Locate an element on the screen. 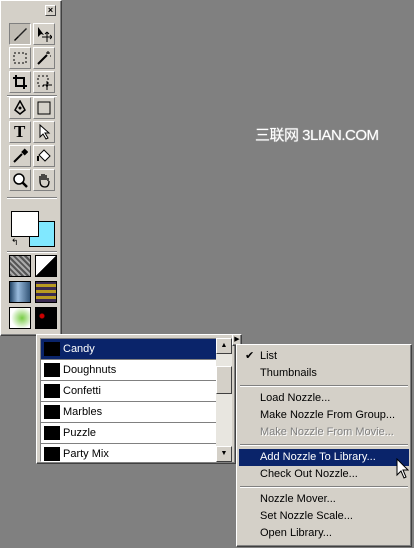  paint-bucket-tool is located at coordinates (44, 156).